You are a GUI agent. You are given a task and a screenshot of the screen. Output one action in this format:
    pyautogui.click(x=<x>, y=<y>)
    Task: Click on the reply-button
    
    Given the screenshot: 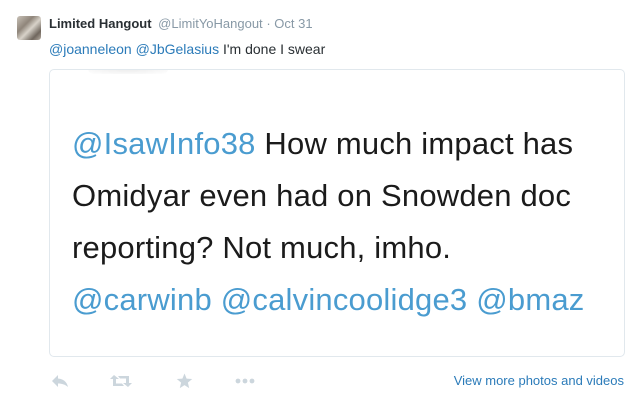 What is the action you would take?
    pyautogui.click(x=60, y=381)
    